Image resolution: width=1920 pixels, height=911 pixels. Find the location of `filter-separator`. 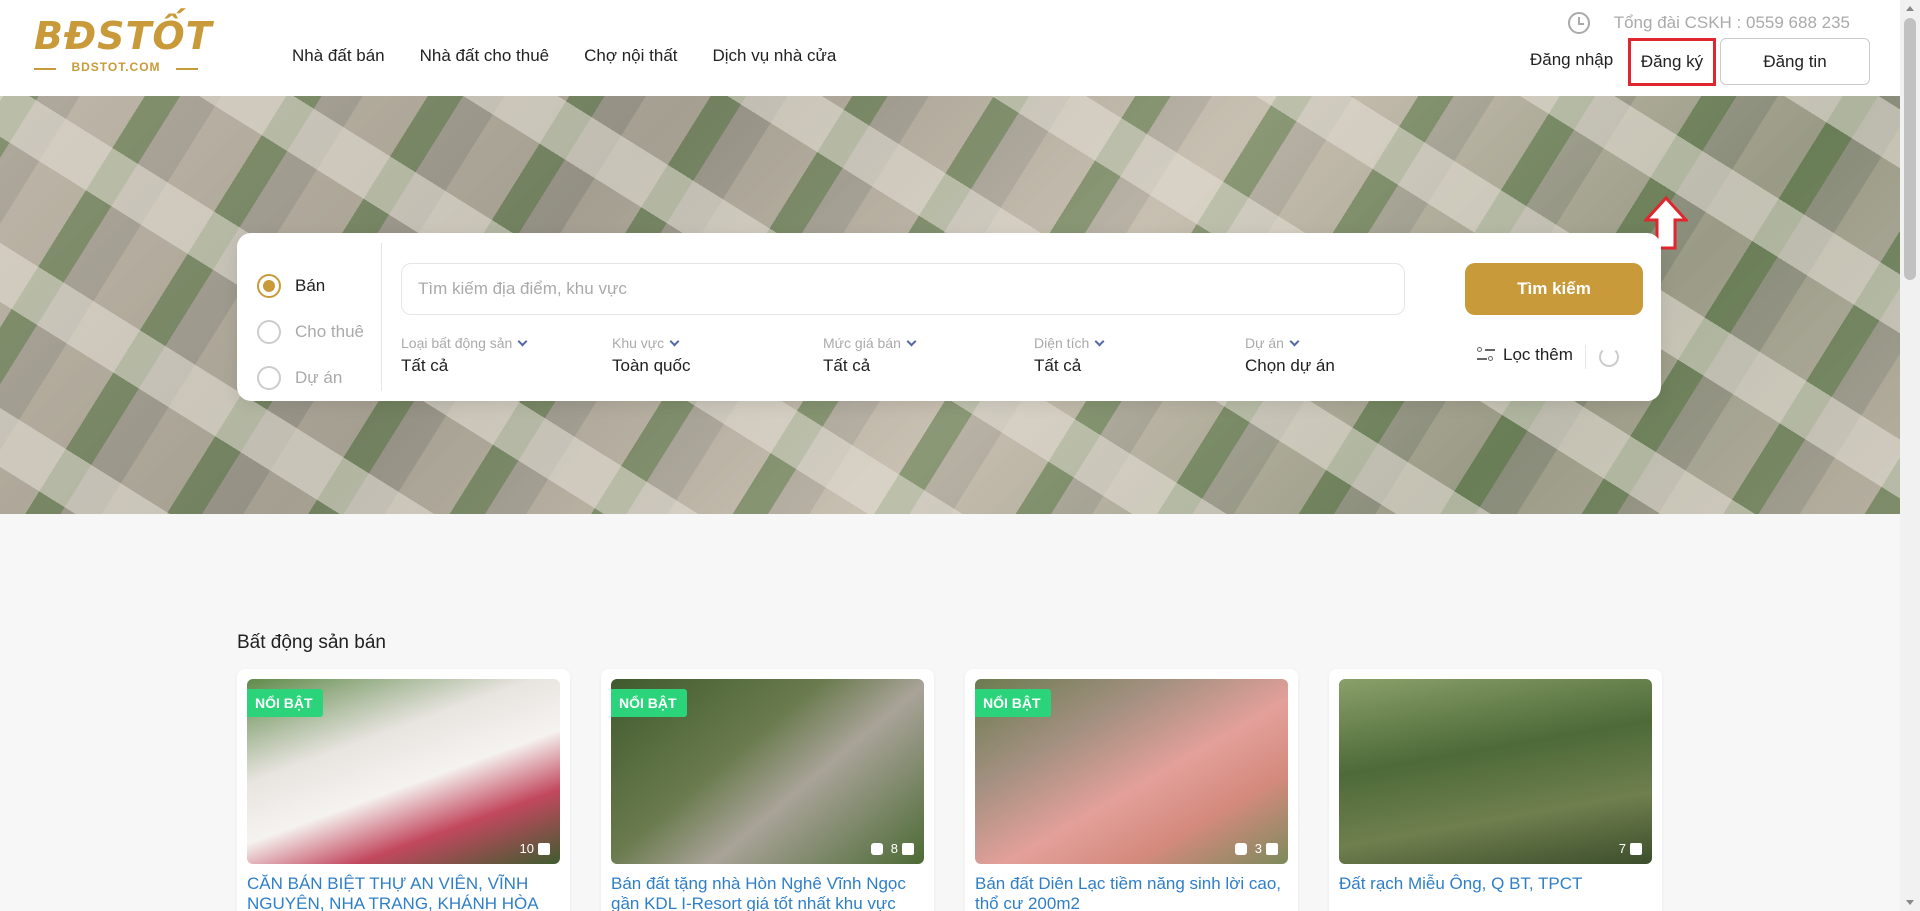

filter-separator is located at coordinates (1585, 357).